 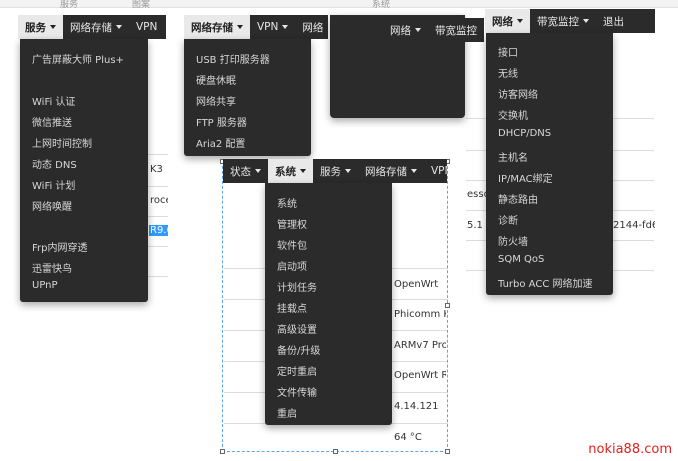 What do you see at coordinates (287, 412) in the screenshot?
I see `menu-item-reboot: 重启` at bounding box center [287, 412].